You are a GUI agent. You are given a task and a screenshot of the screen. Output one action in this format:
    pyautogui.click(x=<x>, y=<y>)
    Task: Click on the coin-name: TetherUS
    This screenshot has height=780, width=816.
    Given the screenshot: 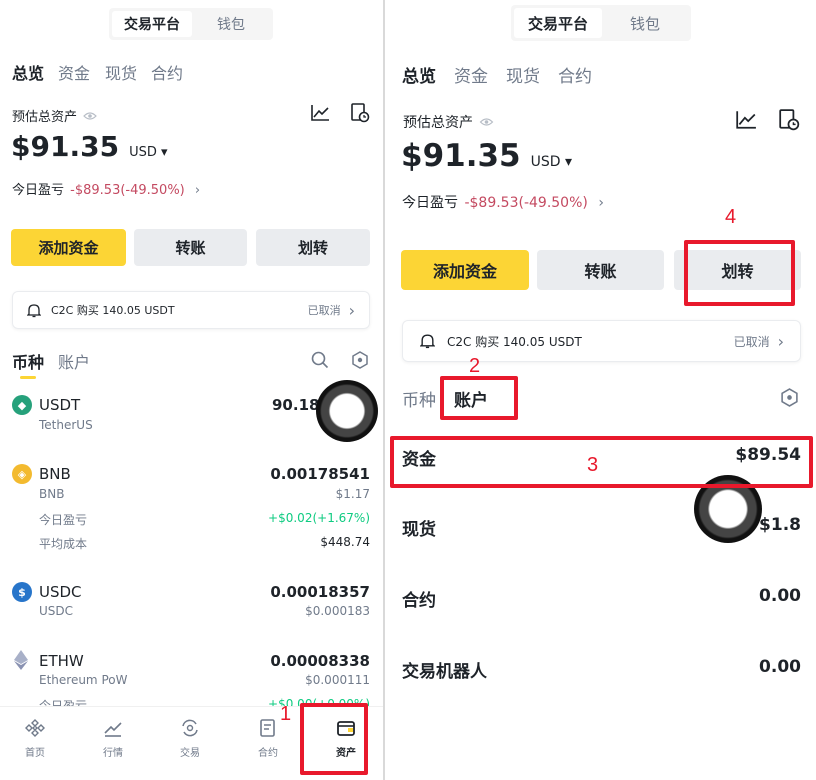 What is the action you would take?
    pyautogui.click(x=66, y=425)
    